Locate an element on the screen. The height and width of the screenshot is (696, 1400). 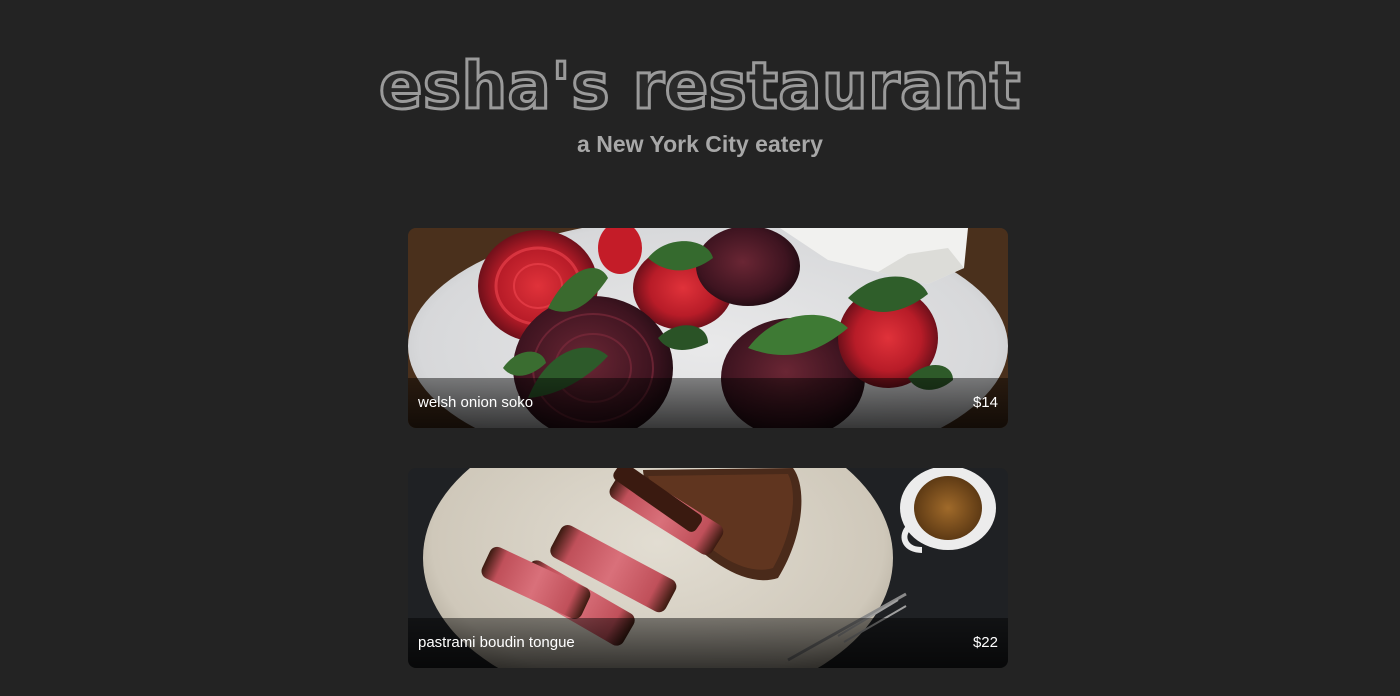
page-title: esha's restaurant is located at coordinates (699, 87).